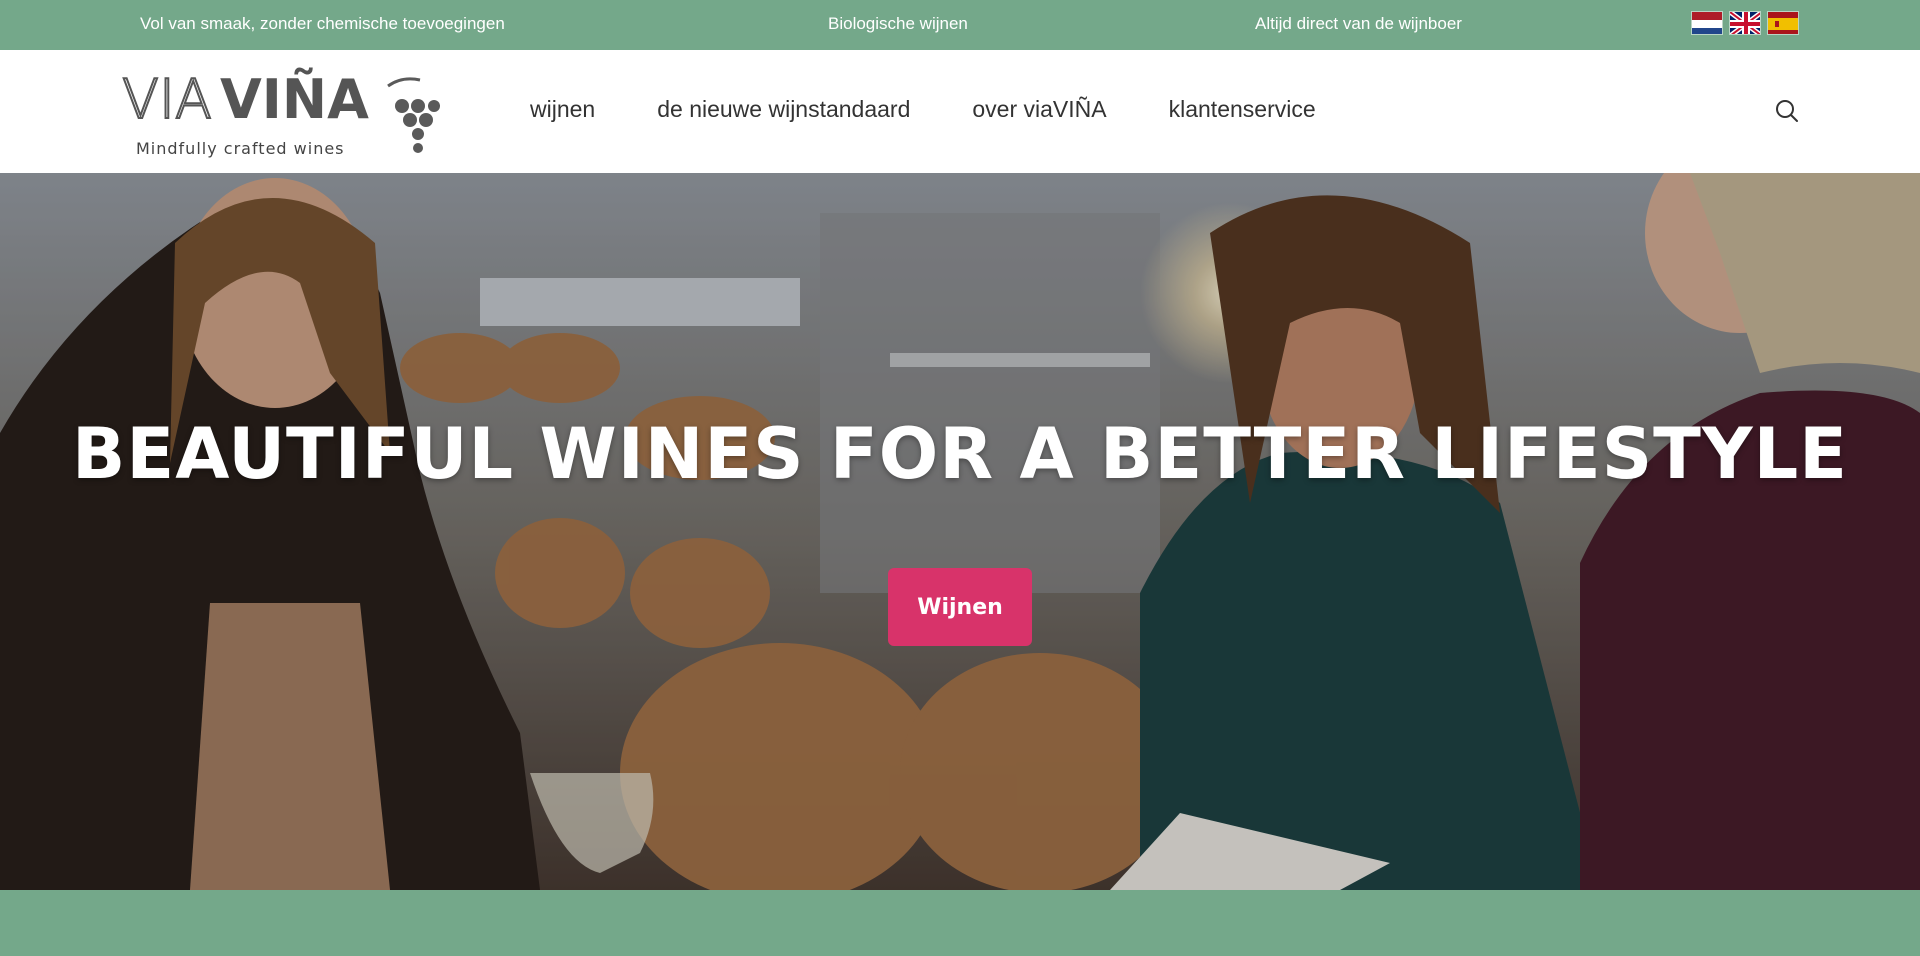  What do you see at coordinates (1358, 23) in the screenshot?
I see `usp-text-direct: Altijd direct van de wijnboer` at bounding box center [1358, 23].